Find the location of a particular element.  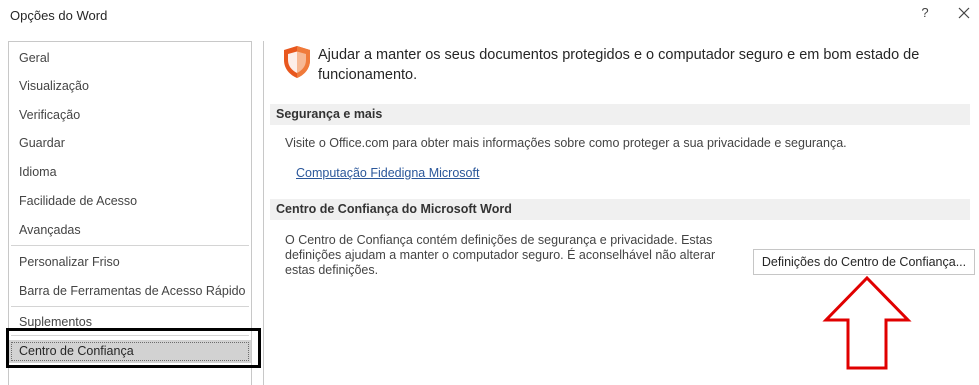

sidebar-item-suplementos: Suplementos is located at coordinates (130, 322).